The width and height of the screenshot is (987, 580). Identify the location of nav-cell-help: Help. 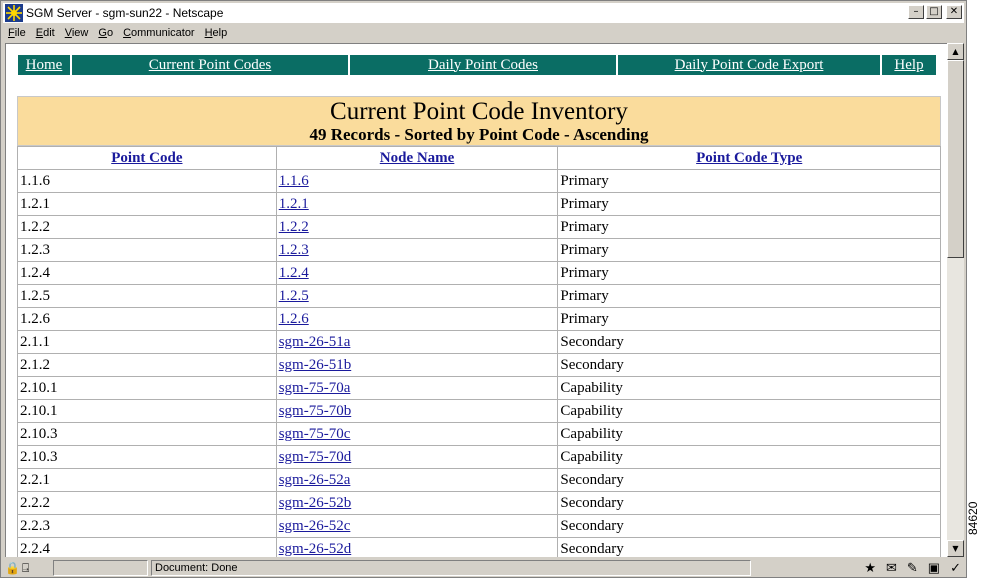
(909, 65).